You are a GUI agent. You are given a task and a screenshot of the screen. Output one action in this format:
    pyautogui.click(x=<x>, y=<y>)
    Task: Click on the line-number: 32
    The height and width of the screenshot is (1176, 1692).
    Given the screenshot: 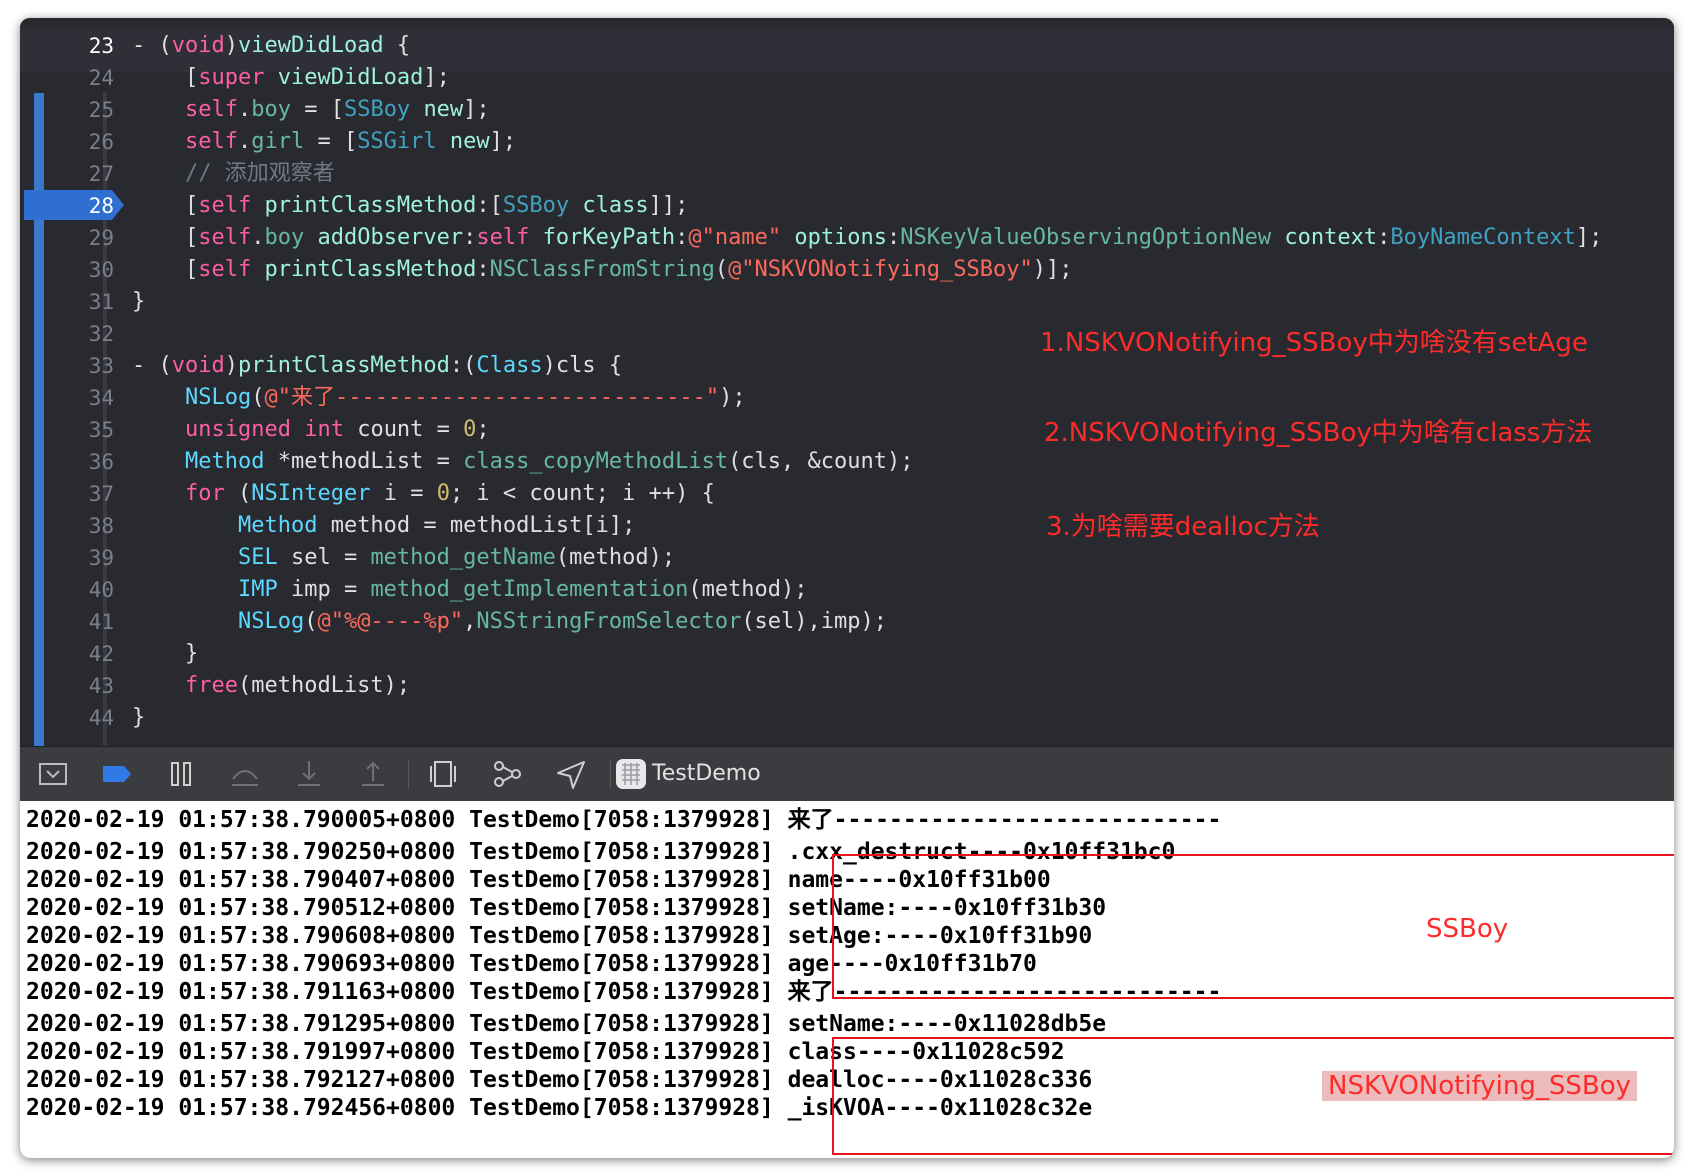 What is the action you would take?
    pyautogui.click(x=101, y=334)
    